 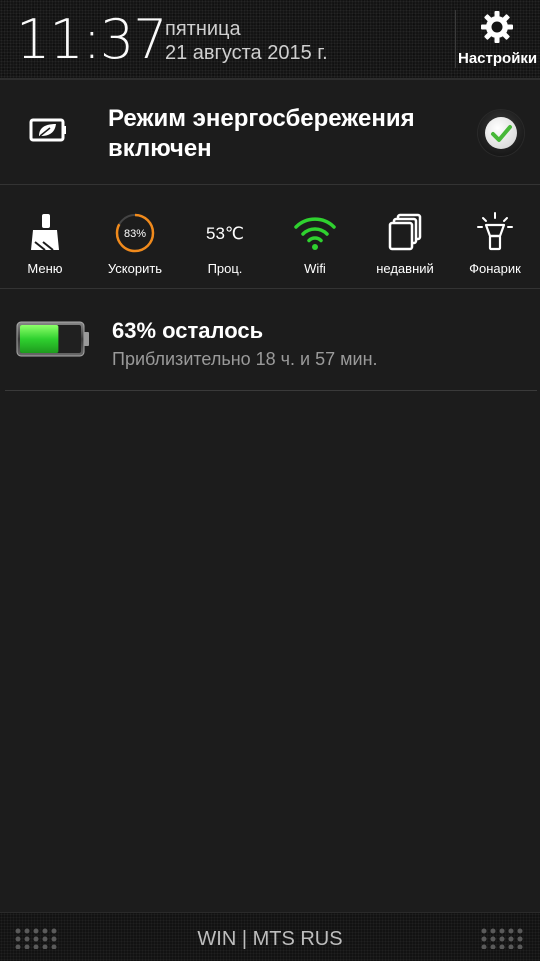 What do you see at coordinates (203, 29) in the screenshot?
I see `weekday-label: пятница` at bounding box center [203, 29].